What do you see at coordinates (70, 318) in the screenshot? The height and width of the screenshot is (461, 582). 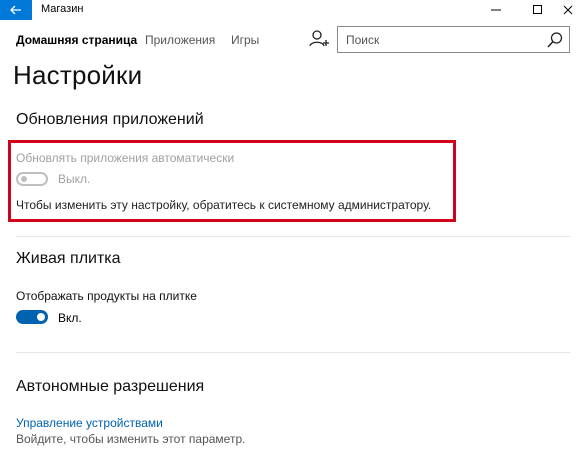 I see `live-tile-state: Вкл.` at bounding box center [70, 318].